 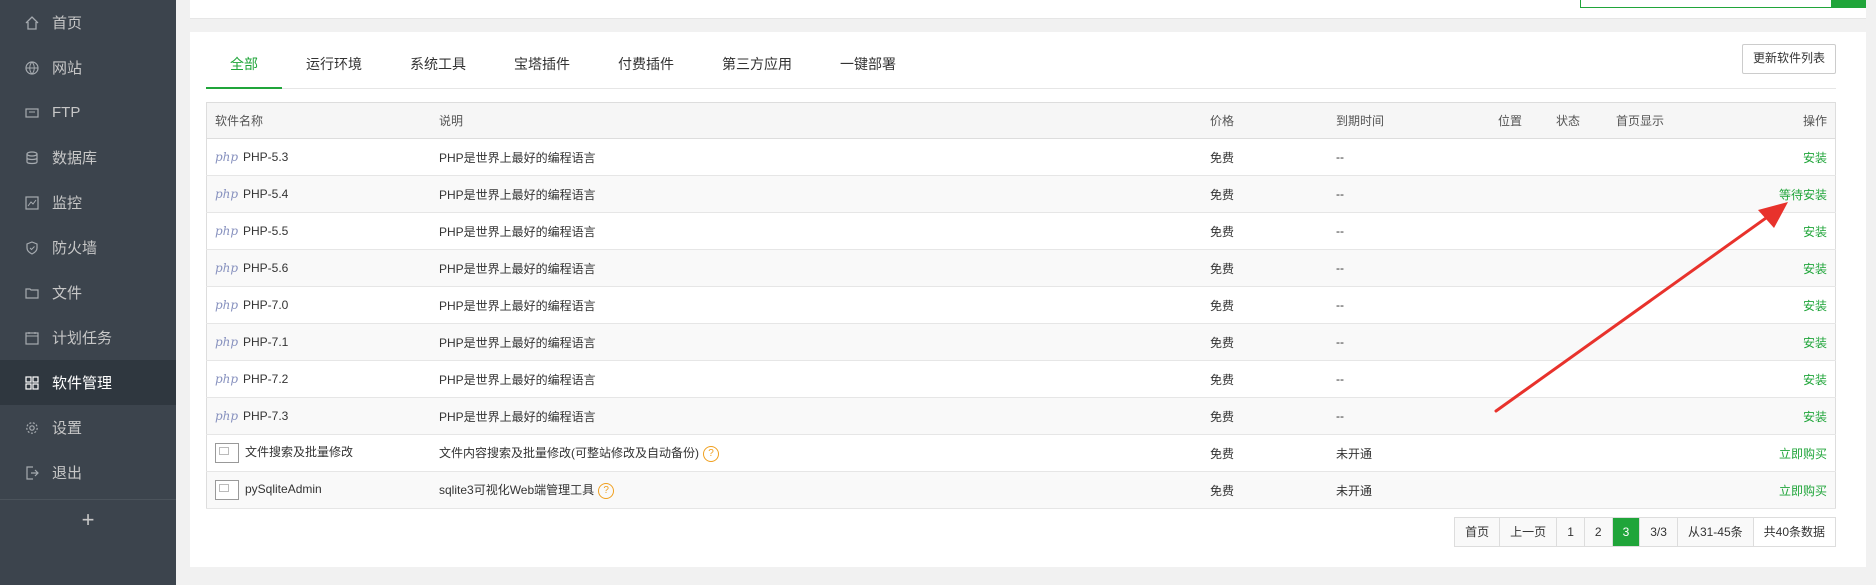 What do you see at coordinates (318, 453) in the screenshot?
I see `cell-name: 文件搜索及批量修改` at bounding box center [318, 453].